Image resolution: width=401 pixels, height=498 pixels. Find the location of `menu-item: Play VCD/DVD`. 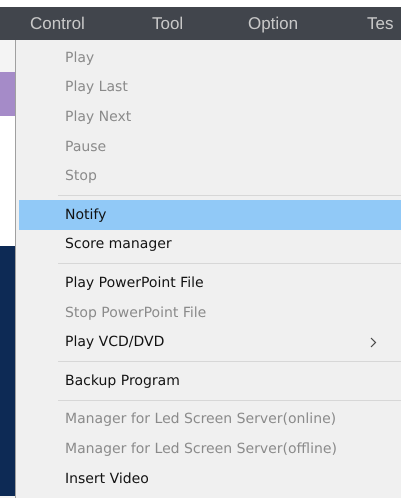

menu-item: Play VCD/DVD is located at coordinates (210, 342).